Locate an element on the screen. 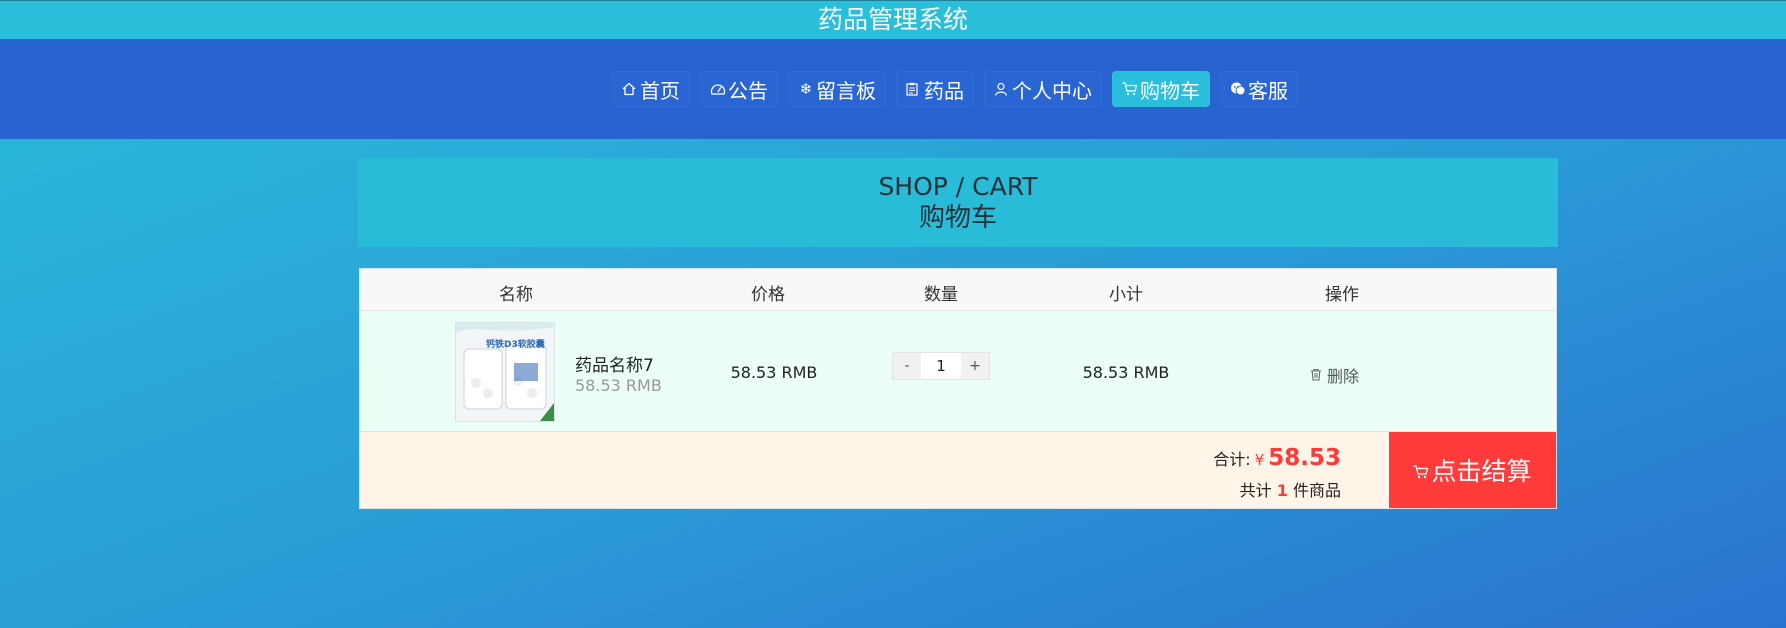 This screenshot has width=1786, height=628. user-icon is located at coordinates (1002, 89).